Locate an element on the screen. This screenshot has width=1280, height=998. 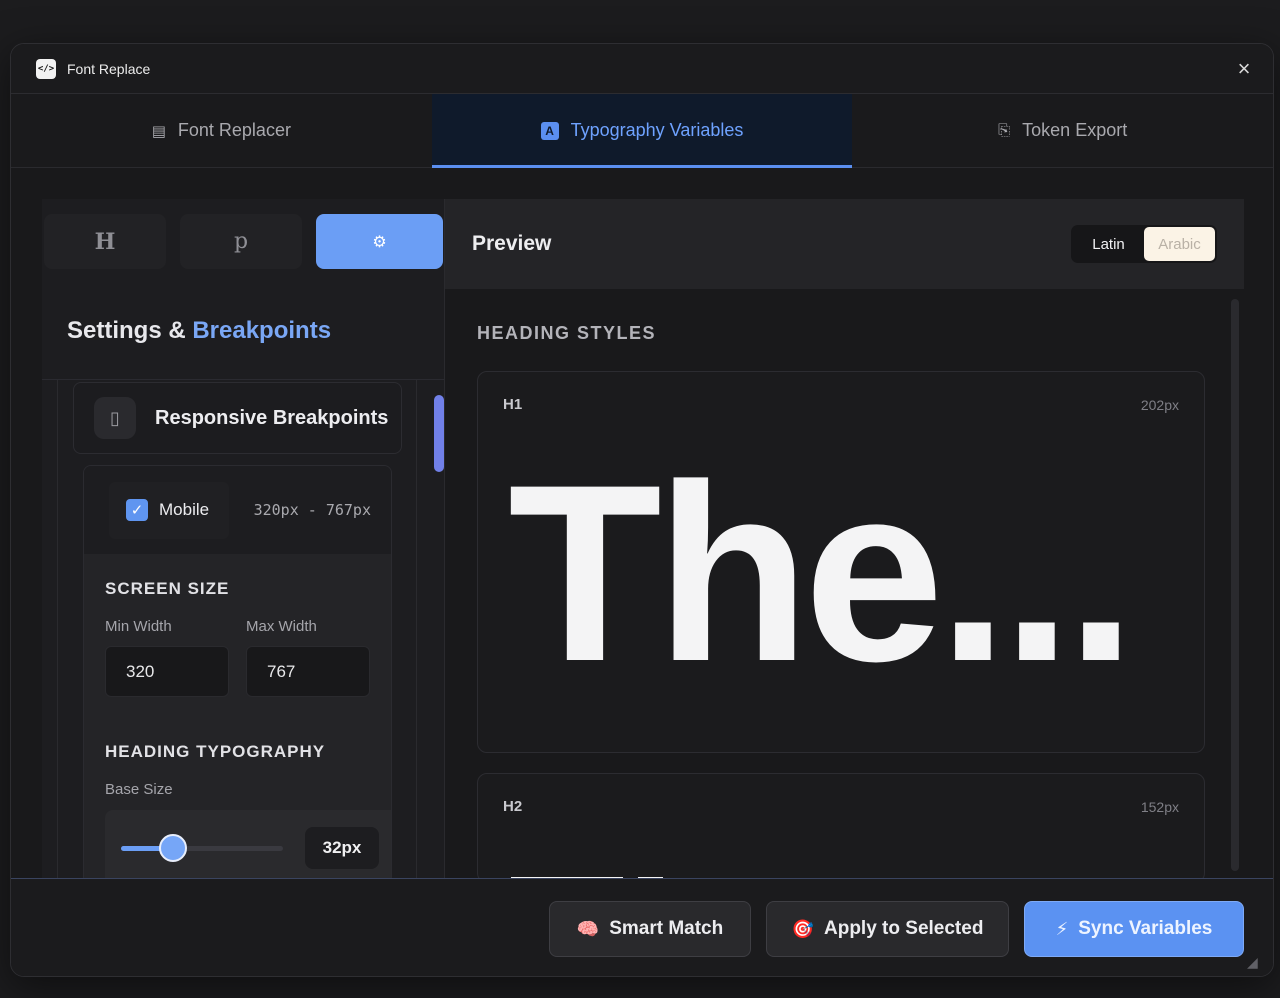
responsive-breakpoints-card: ▯ Responsive Breakpoints is located at coordinates (237, 418).